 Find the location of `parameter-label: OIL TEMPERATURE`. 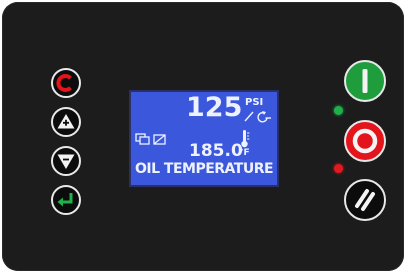

parameter-label: OIL TEMPERATURE is located at coordinates (204, 169).